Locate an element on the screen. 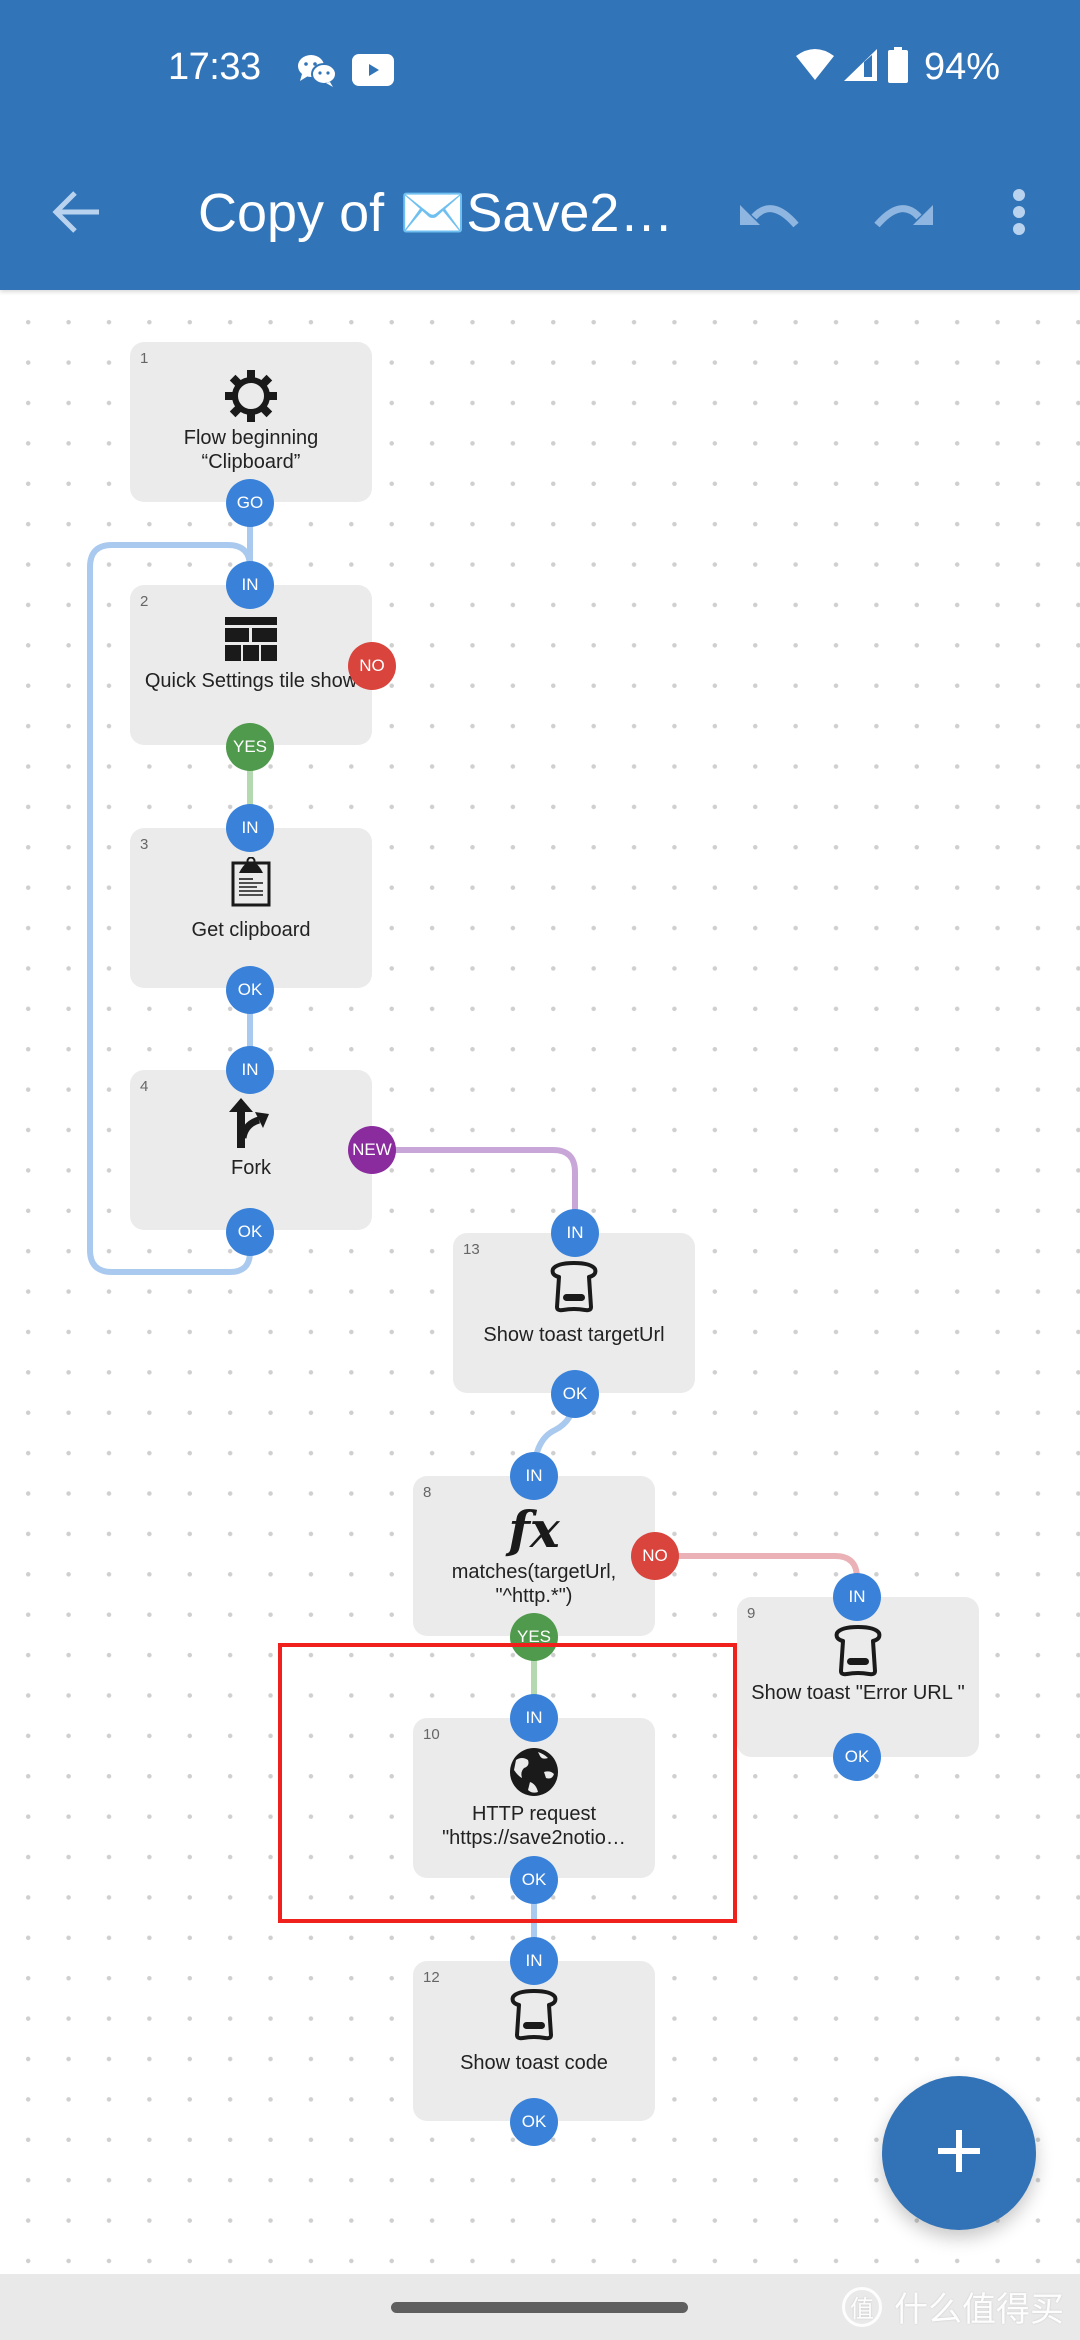 The image size is (1080, 2340). node-label: Flow beginning “Clipboard” is located at coordinates (251, 450).